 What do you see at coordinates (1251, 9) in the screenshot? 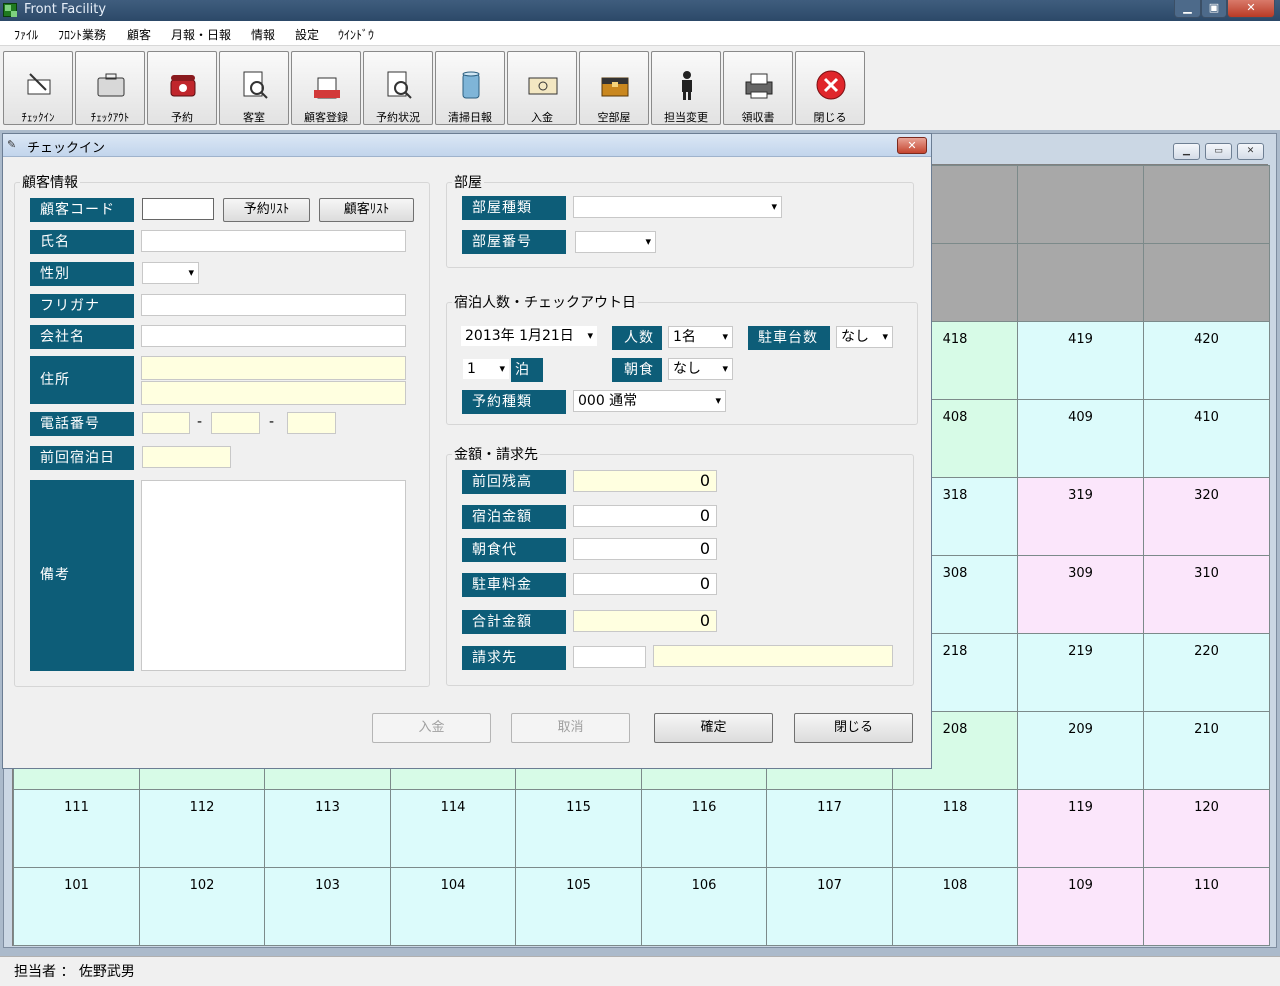
I see `close-icon: ✕` at bounding box center [1251, 9].